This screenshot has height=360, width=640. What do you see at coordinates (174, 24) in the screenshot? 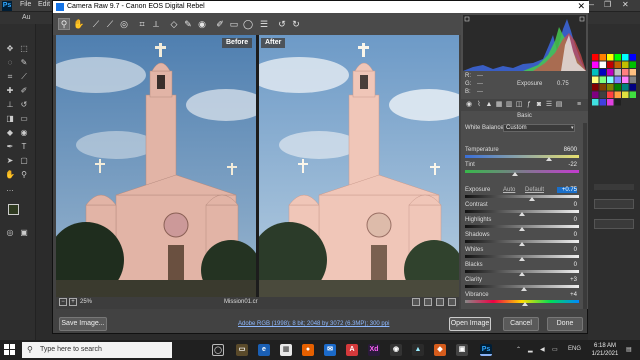
I see `transform-tool-icon: ◇` at bounding box center [174, 24].